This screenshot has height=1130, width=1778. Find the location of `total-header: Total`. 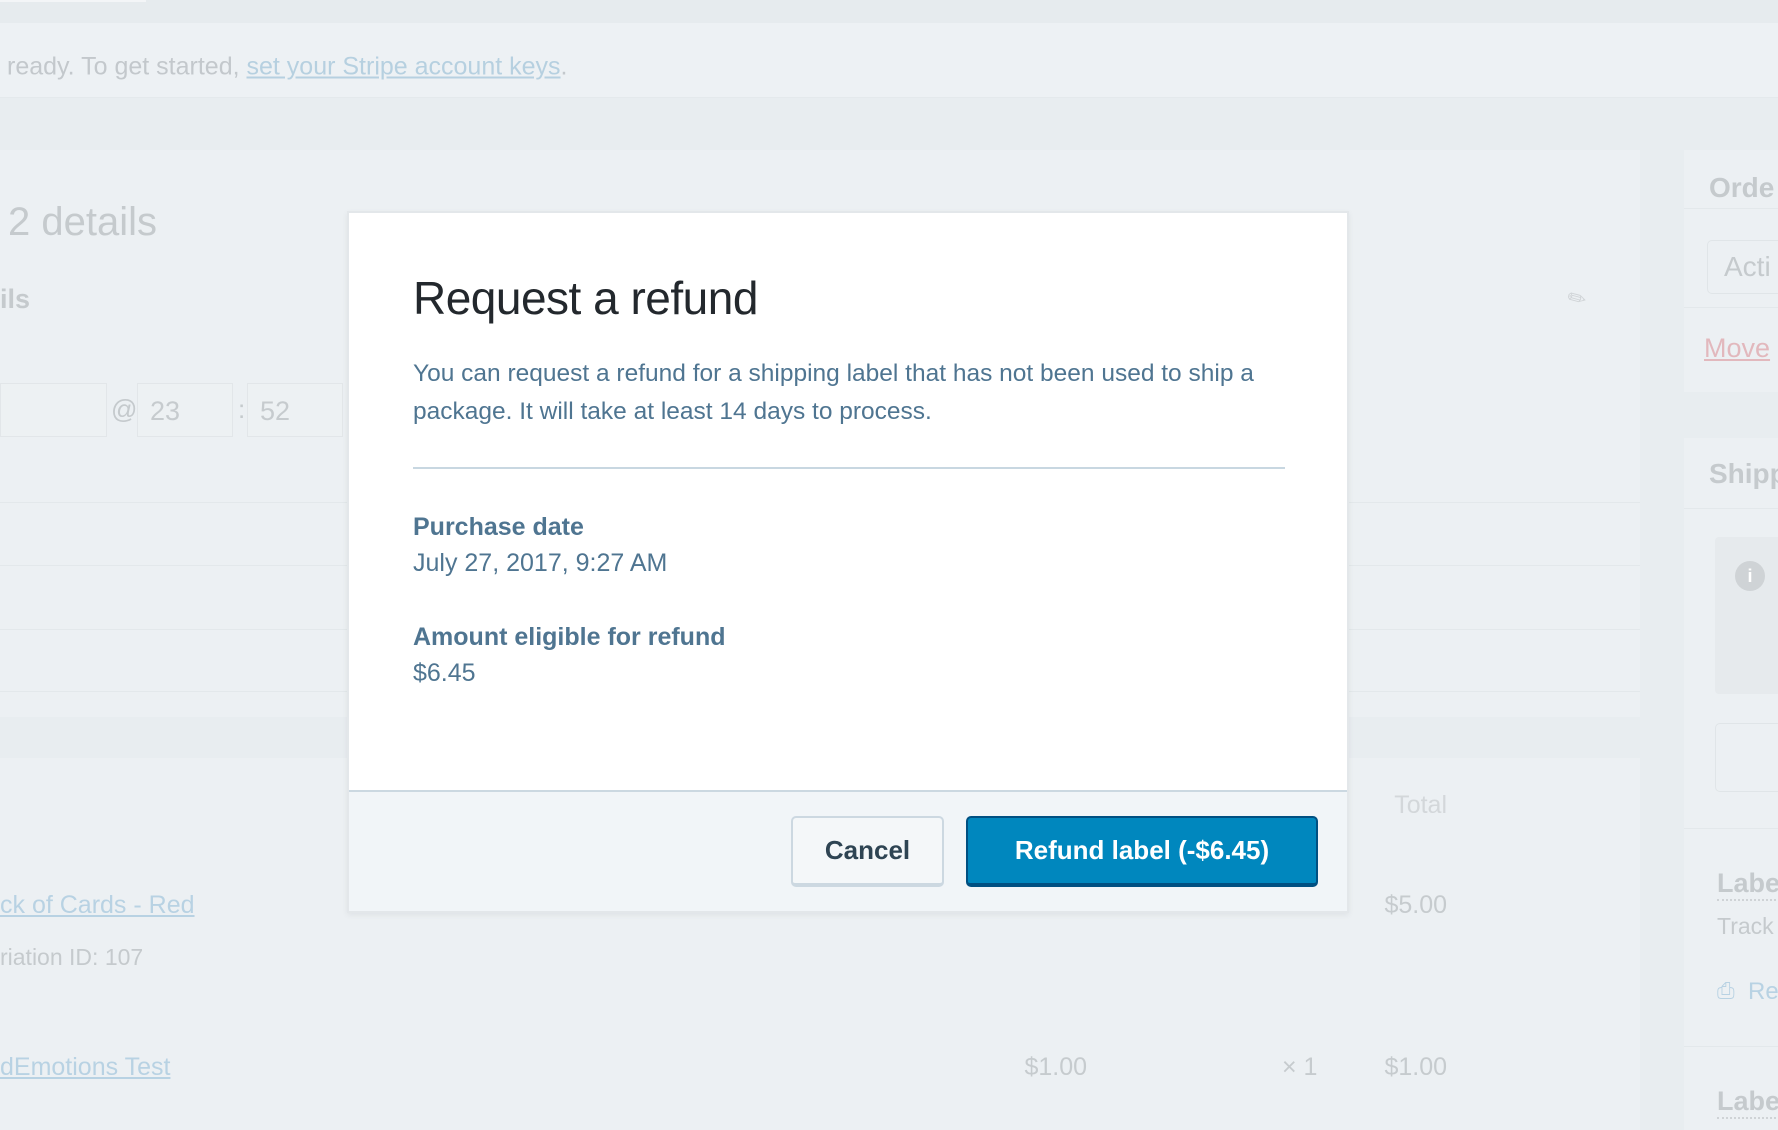

total-header: Total is located at coordinates (1420, 805).